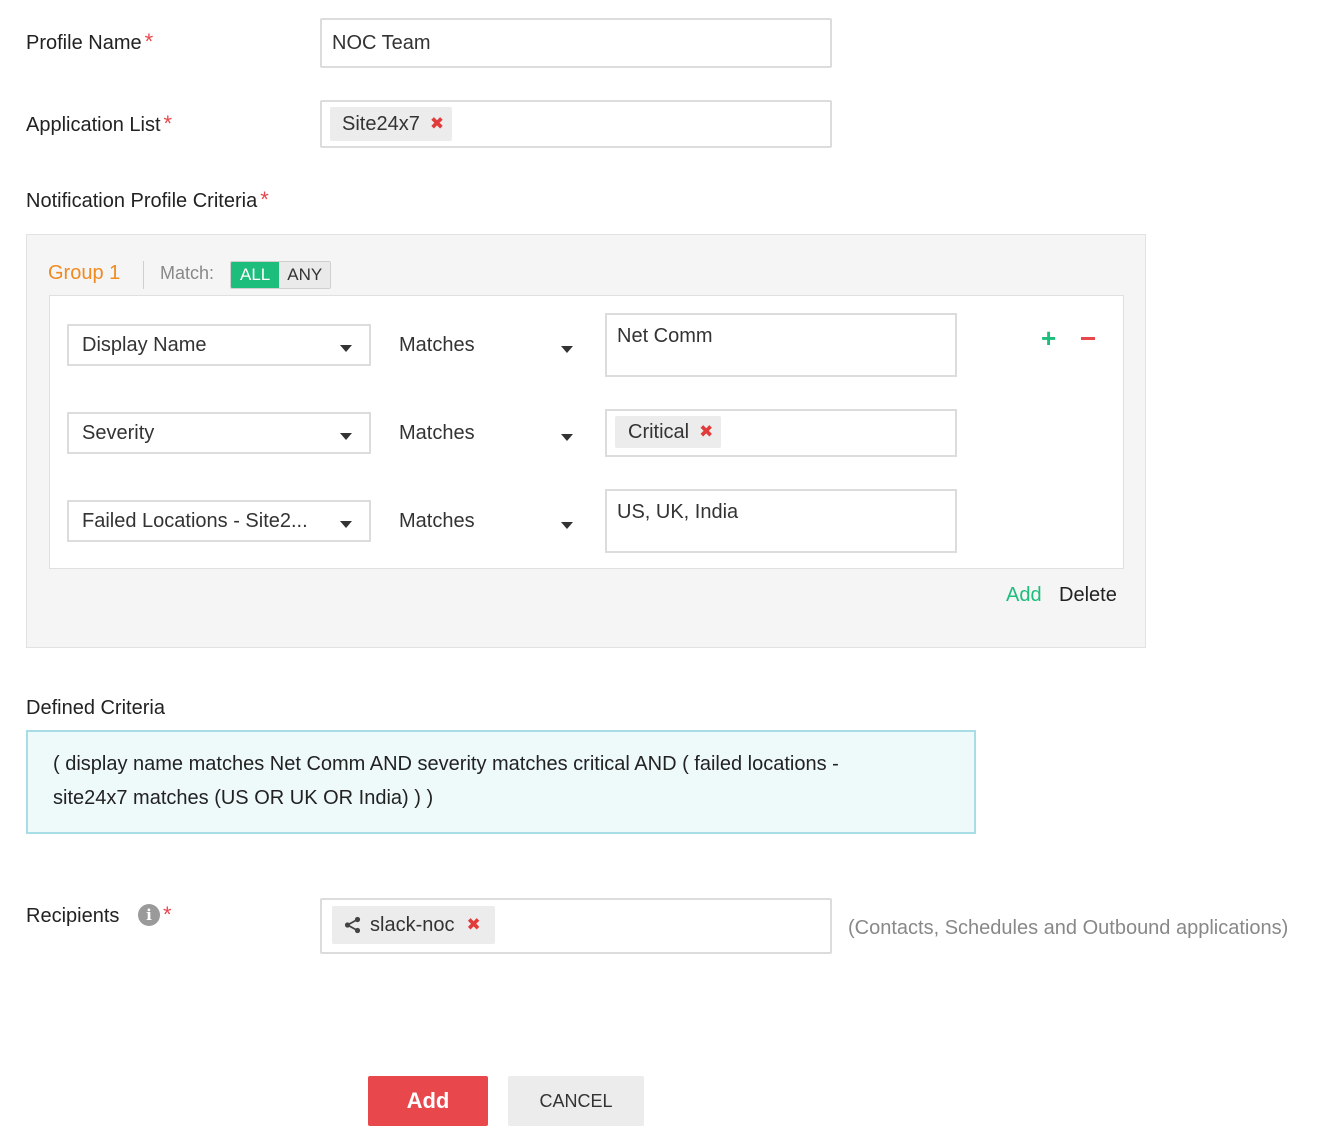  Describe the element at coordinates (1088, 595) in the screenshot. I see `delete-group-link: Delete` at that location.